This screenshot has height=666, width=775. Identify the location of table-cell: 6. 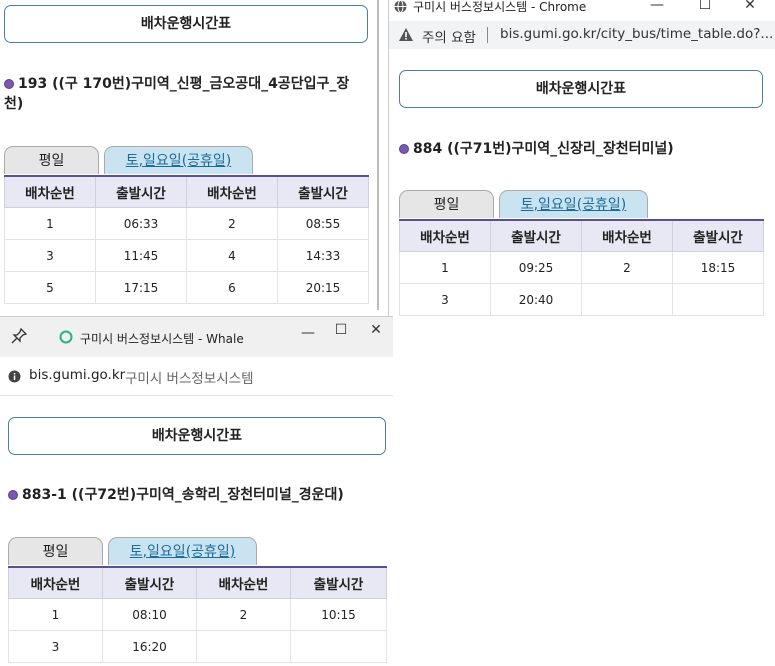
(232, 287).